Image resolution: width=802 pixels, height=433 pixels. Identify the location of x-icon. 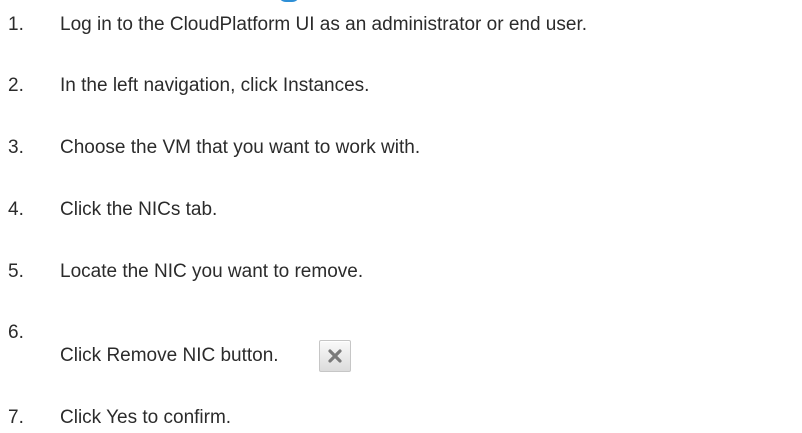
(335, 356).